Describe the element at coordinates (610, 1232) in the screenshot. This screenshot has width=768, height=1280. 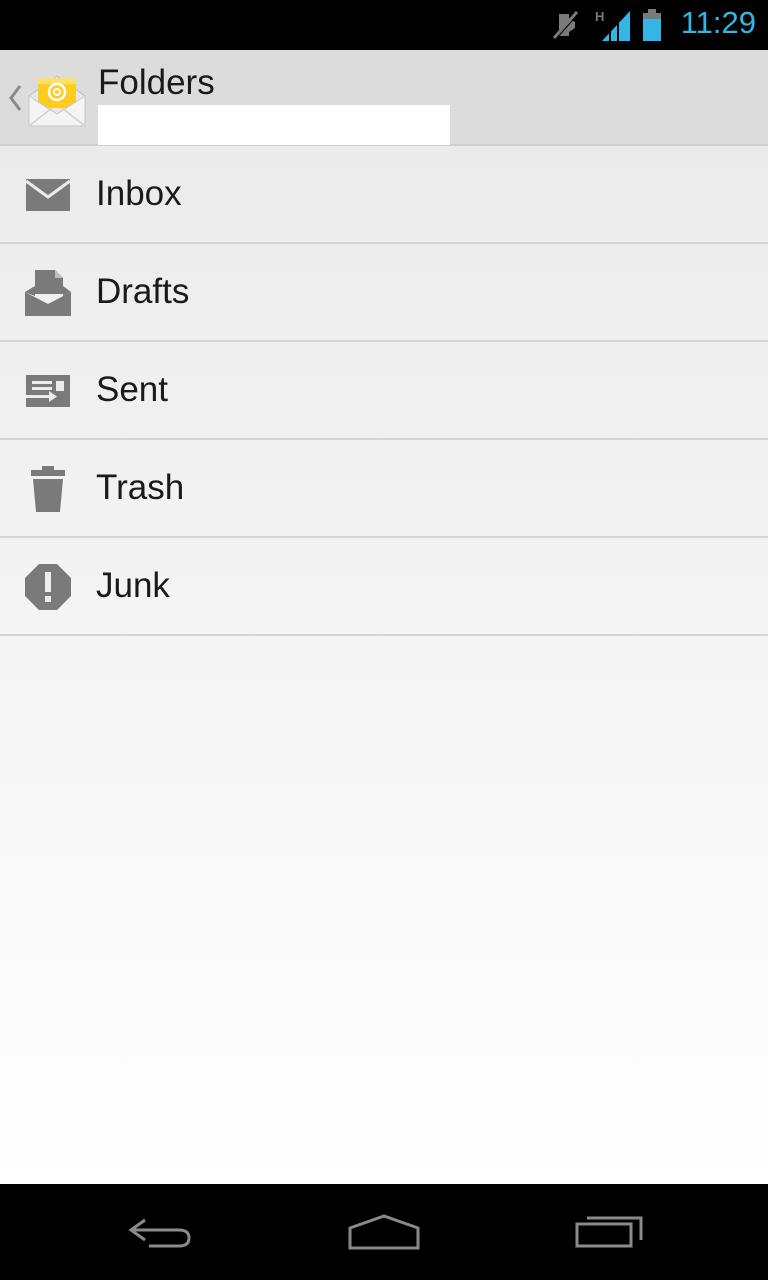
I see `recent-apps-icon` at that location.